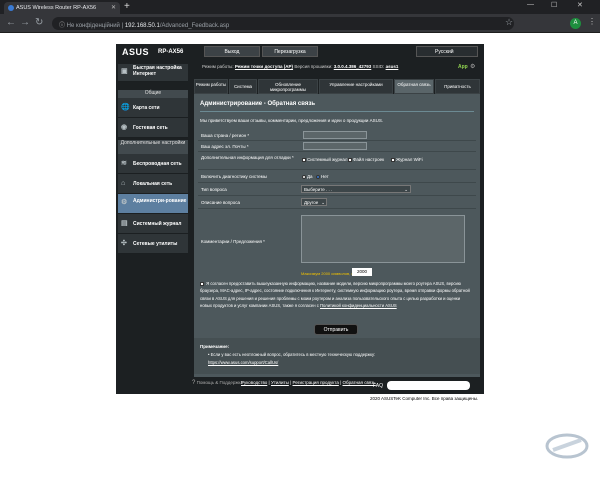 This screenshot has width=600, height=480. Describe the element at coordinates (11, 23) in the screenshot. I see `back-icon: ←` at that location.